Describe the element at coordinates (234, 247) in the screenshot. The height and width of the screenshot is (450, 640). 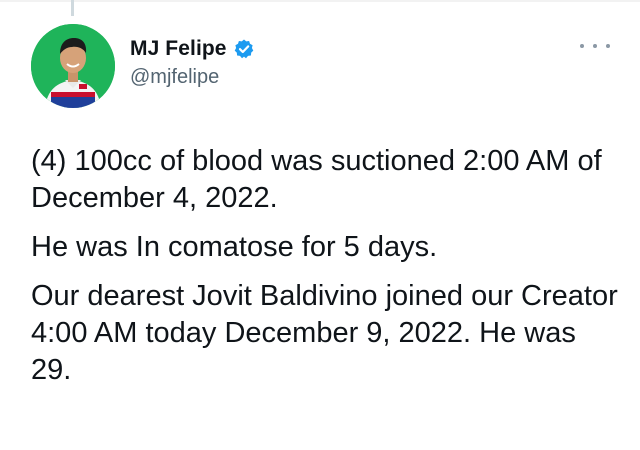
I see `tweet-paragraph: He was In comatose for 5 days.` at that location.